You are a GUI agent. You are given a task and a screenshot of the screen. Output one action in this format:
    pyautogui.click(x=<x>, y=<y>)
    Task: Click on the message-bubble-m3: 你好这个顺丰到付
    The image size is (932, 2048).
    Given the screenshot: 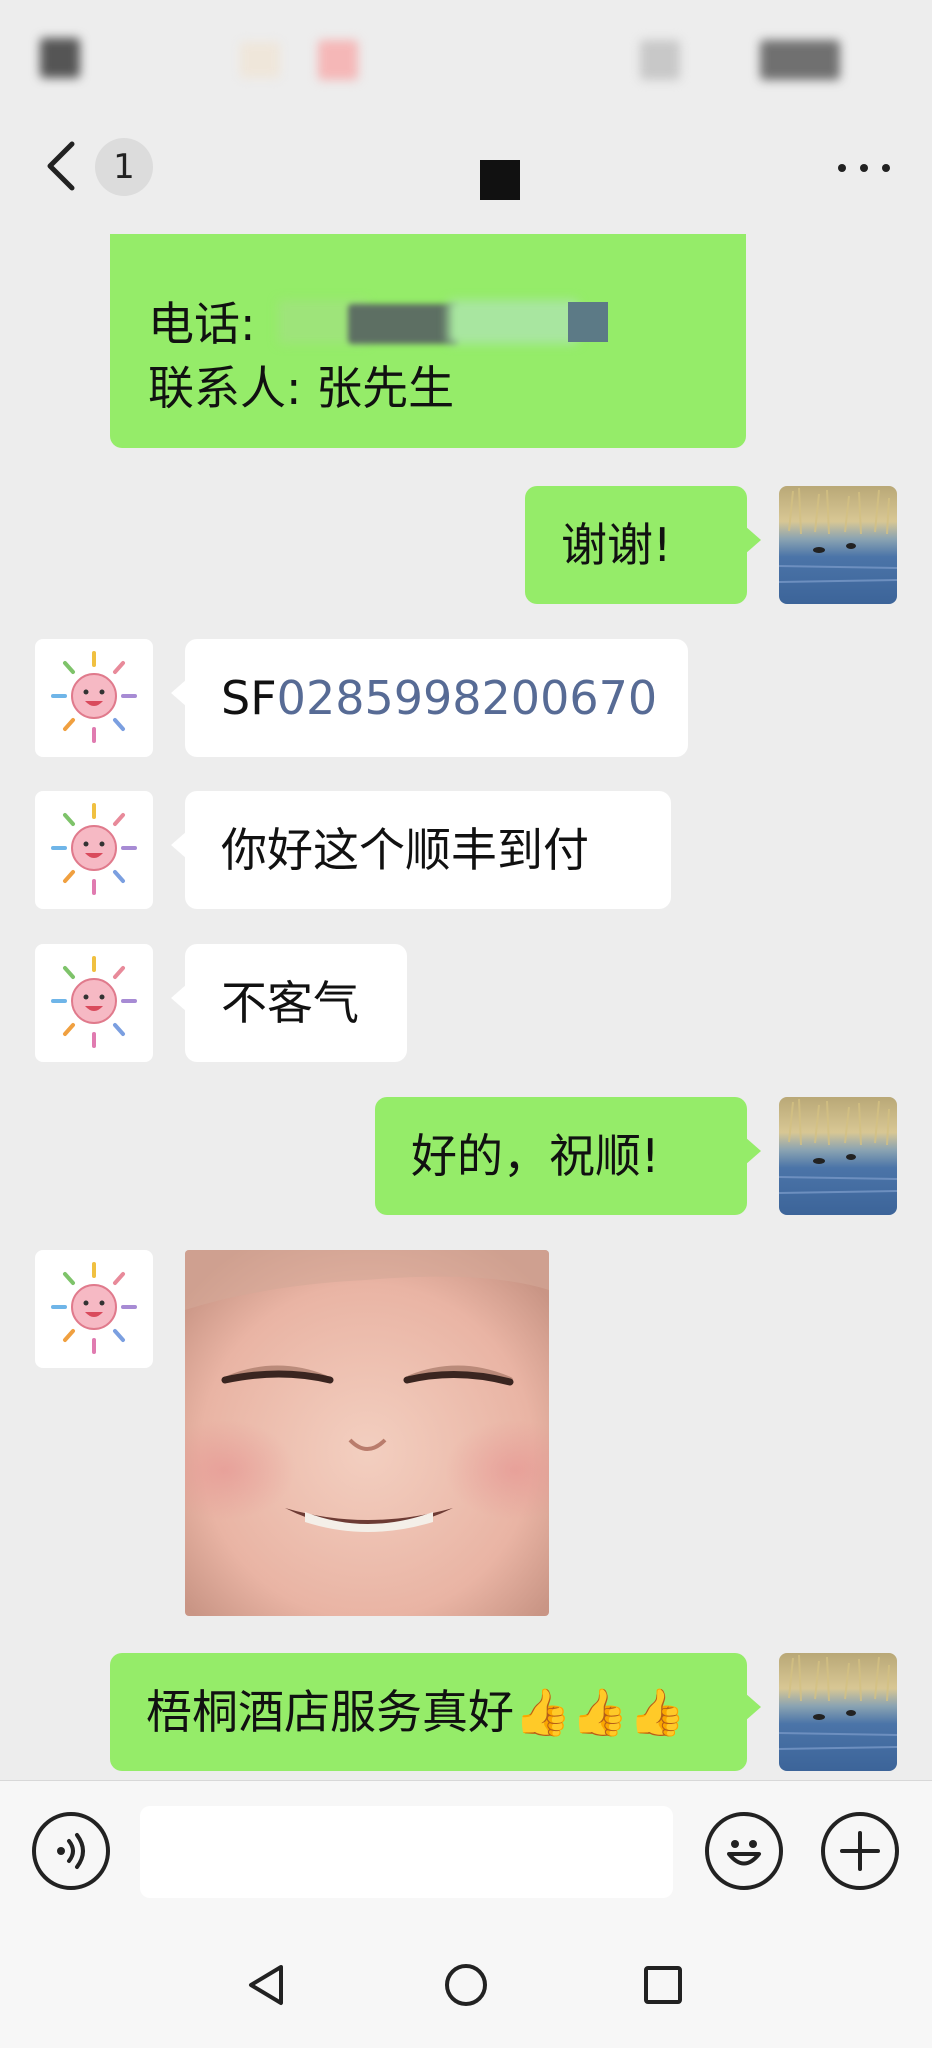 What is the action you would take?
    pyautogui.click(x=421, y=850)
    